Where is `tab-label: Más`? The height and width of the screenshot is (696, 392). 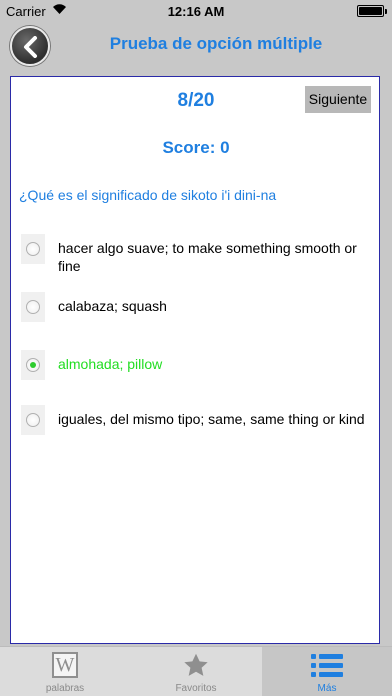 tab-label: Más is located at coordinates (327, 688).